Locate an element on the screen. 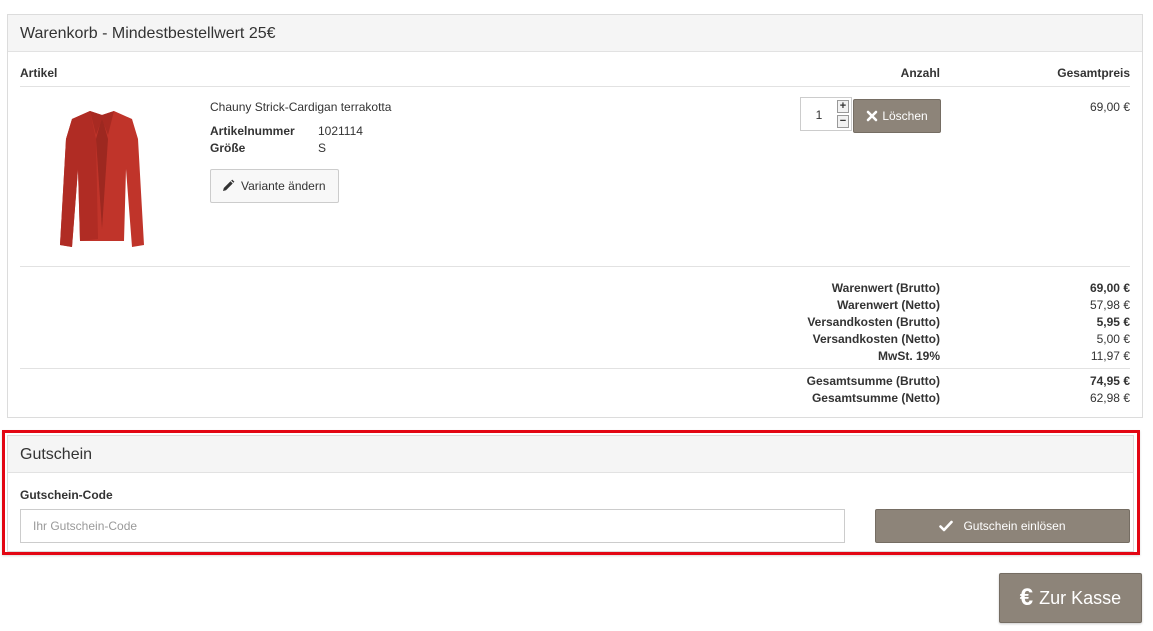 The image size is (1153, 631). quantity-stepper: 1 + − is located at coordinates (826, 114).